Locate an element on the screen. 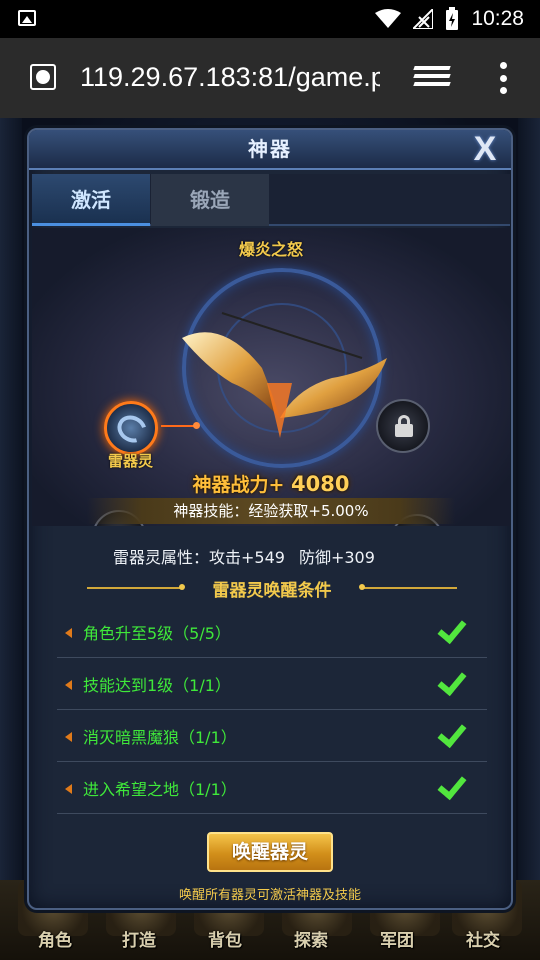  nav-social: 社交 is located at coordinates (483, 938).